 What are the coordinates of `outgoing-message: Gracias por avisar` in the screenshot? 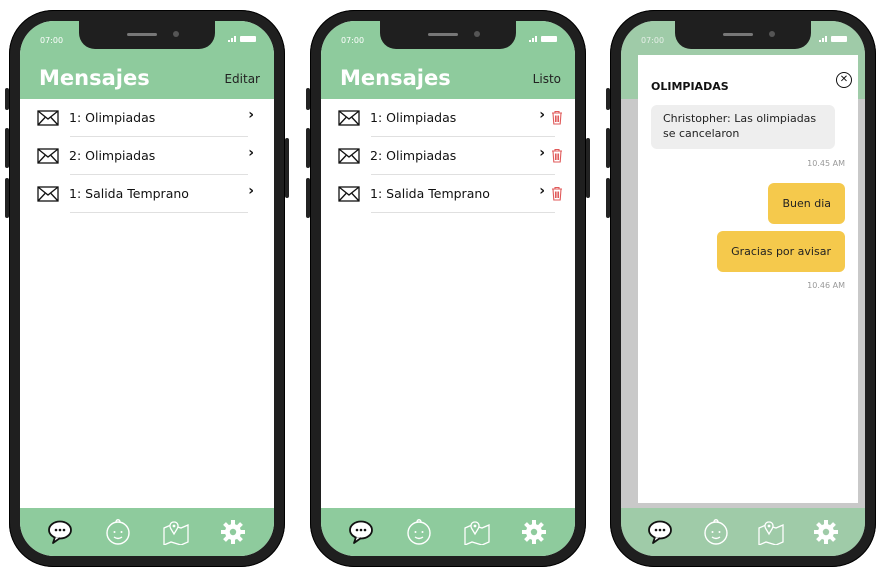 It's located at (781, 251).